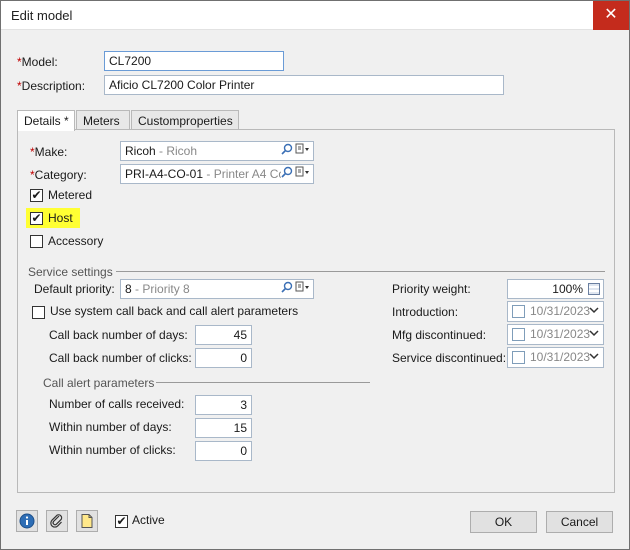 The height and width of the screenshot is (550, 630). What do you see at coordinates (58, 175) in the screenshot?
I see `category-label: *Category:` at bounding box center [58, 175].